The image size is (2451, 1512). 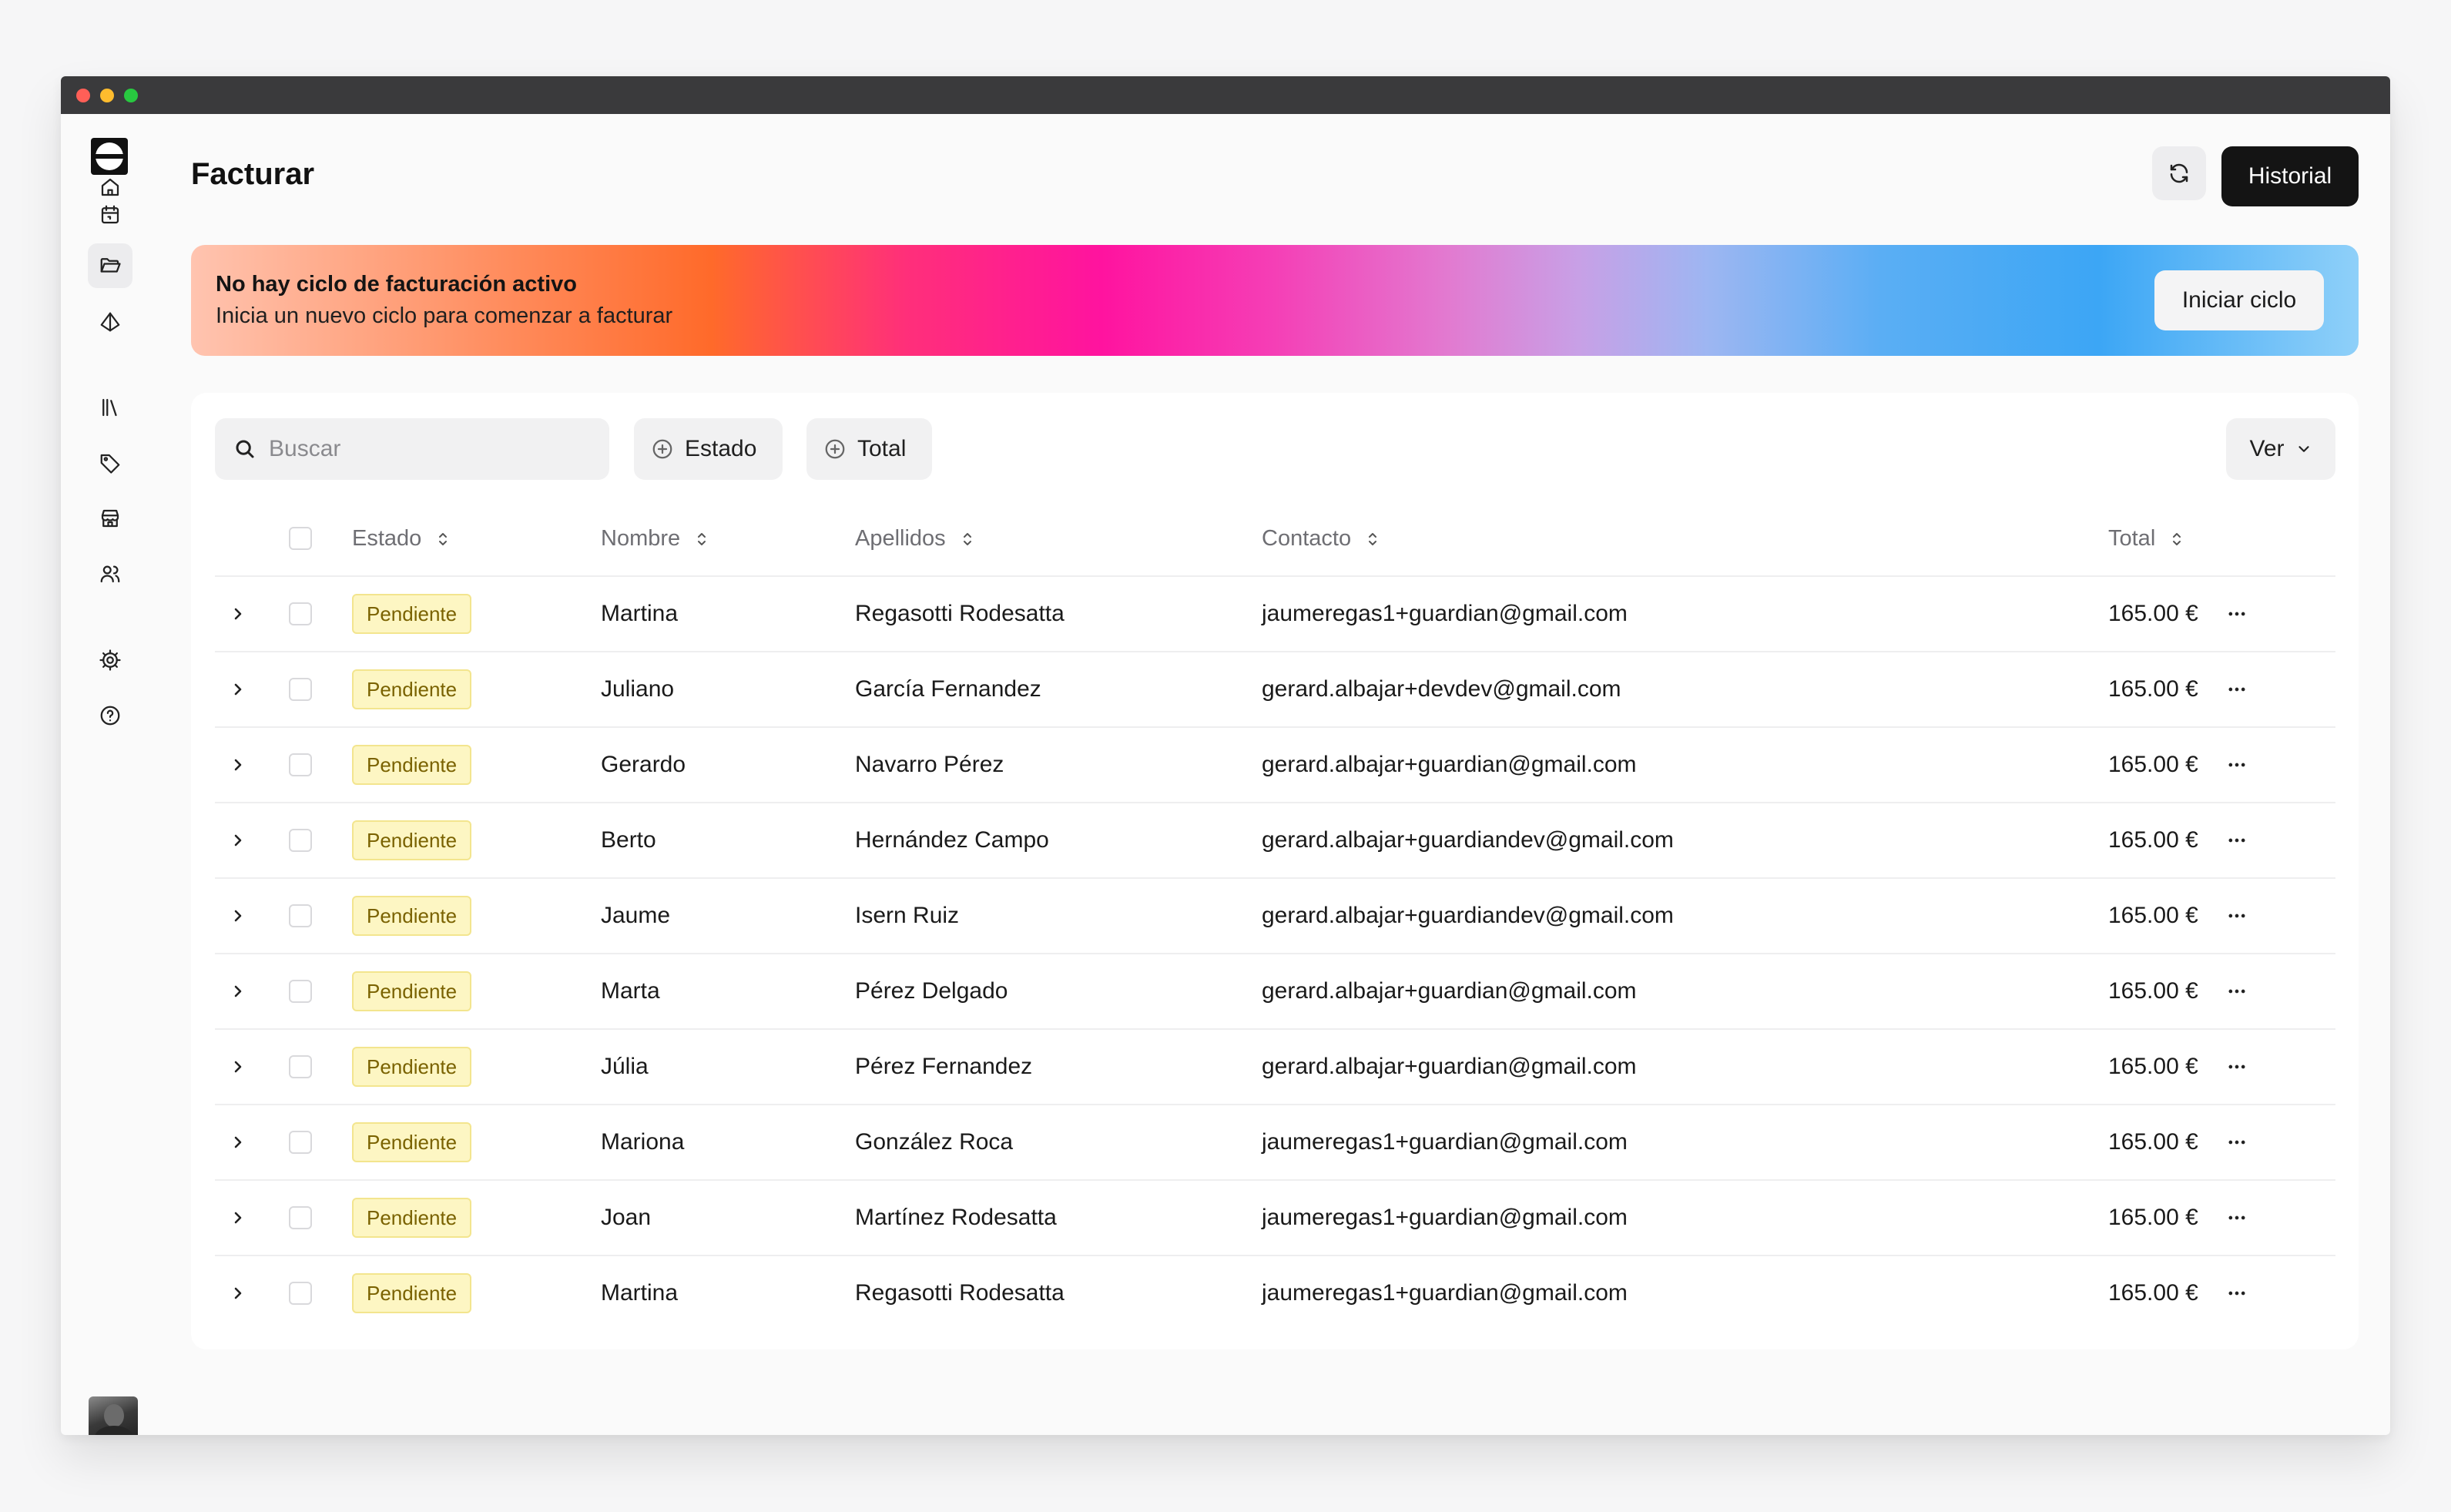 I want to click on filter-estado-button: Estado, so click(x=709, y=449).